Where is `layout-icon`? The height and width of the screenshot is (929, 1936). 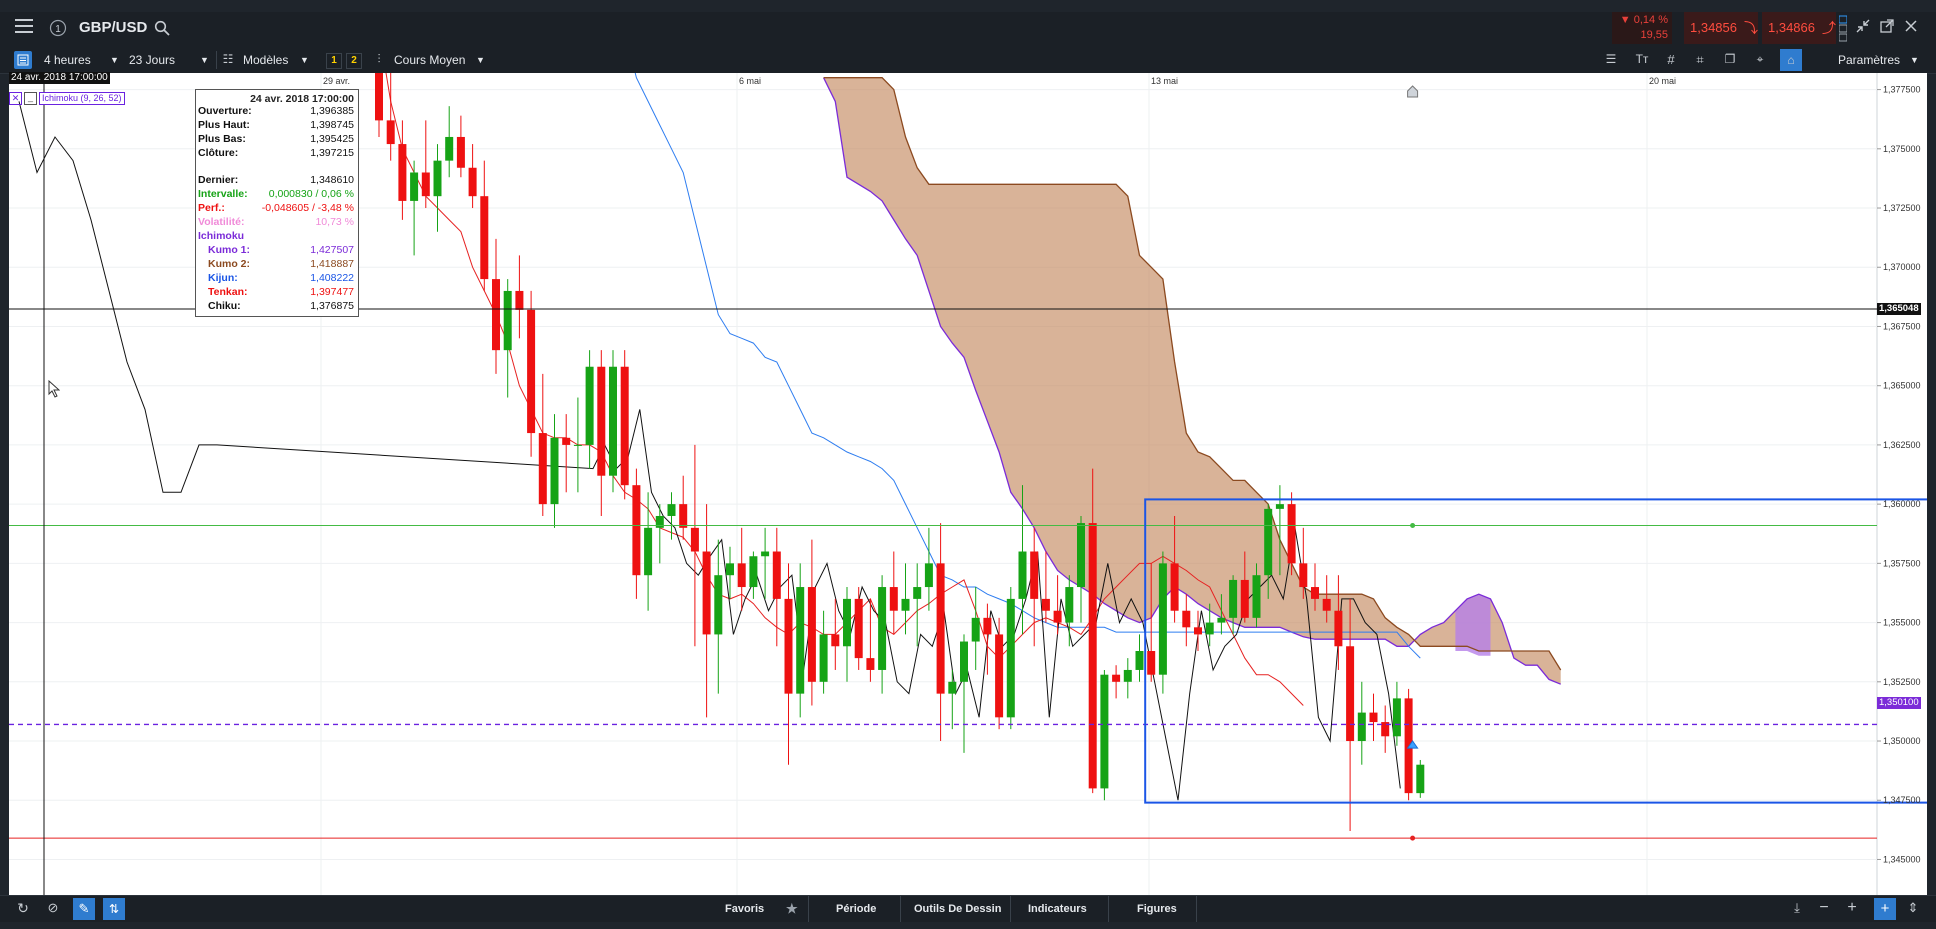 layout-icon is located at coordinates (1843, 29).